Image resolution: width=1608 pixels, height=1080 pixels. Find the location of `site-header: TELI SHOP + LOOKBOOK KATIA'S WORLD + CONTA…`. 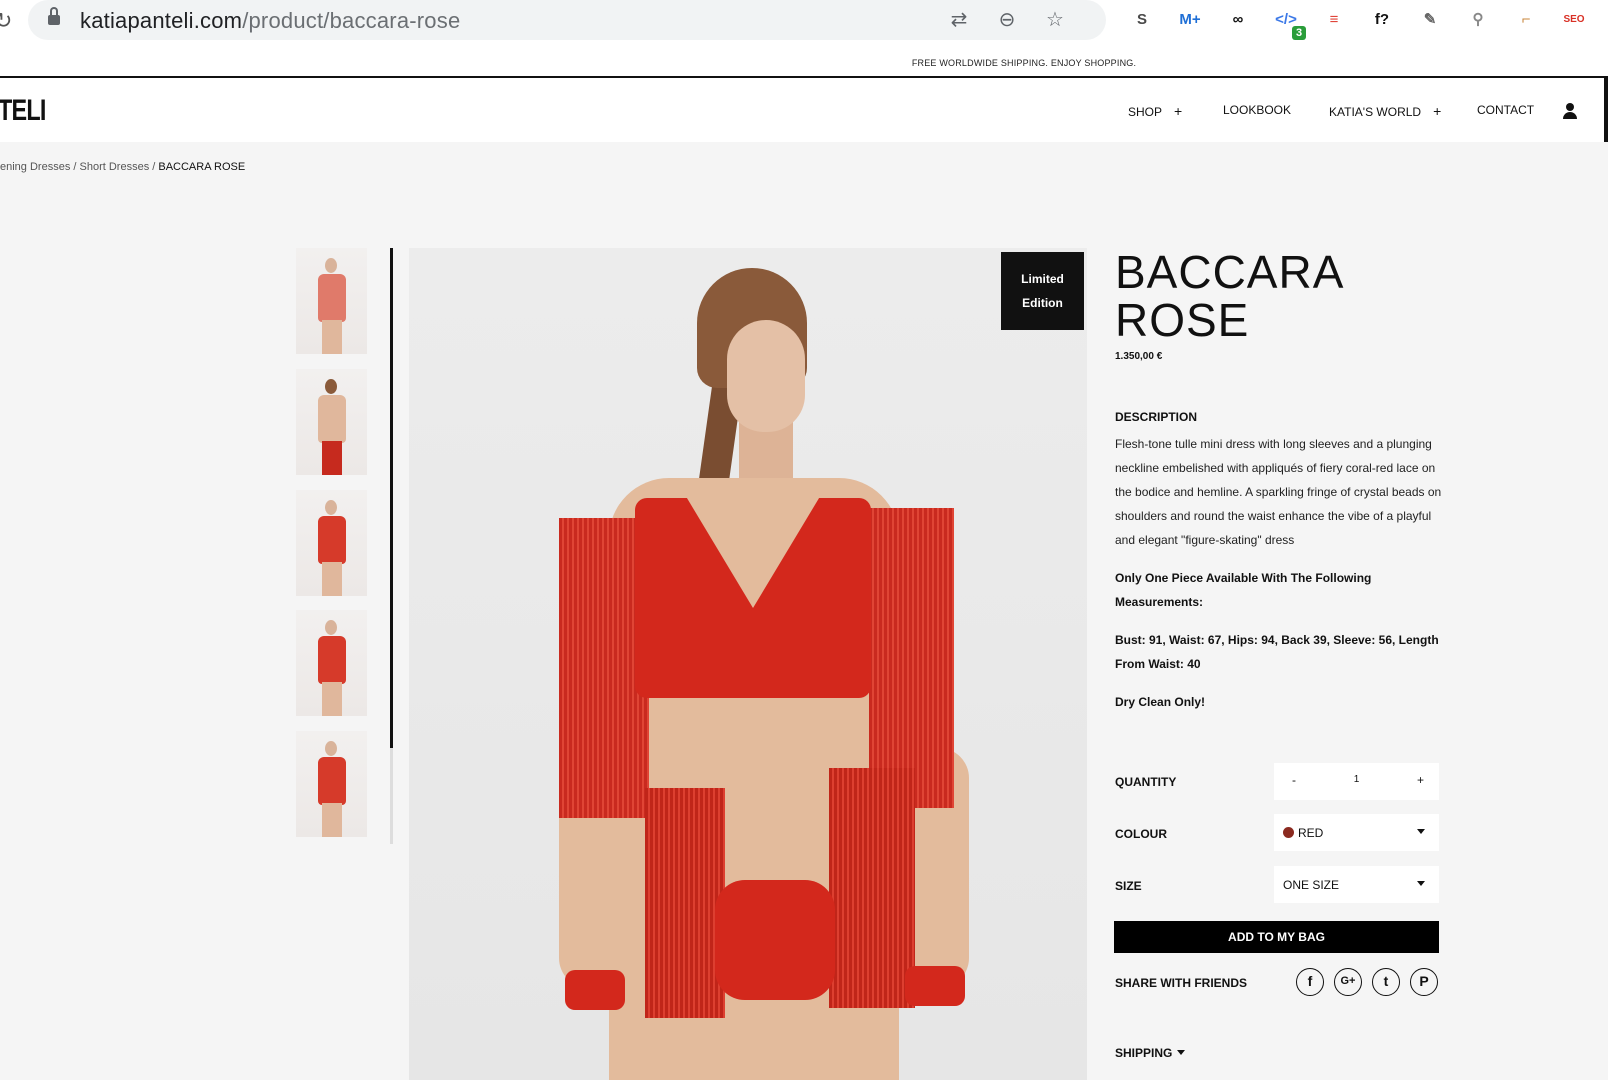

site-header: TELI SHOP + LOOKBOOK KATIA'S WORLD + CONTA… is located at coordinates (804, 110).